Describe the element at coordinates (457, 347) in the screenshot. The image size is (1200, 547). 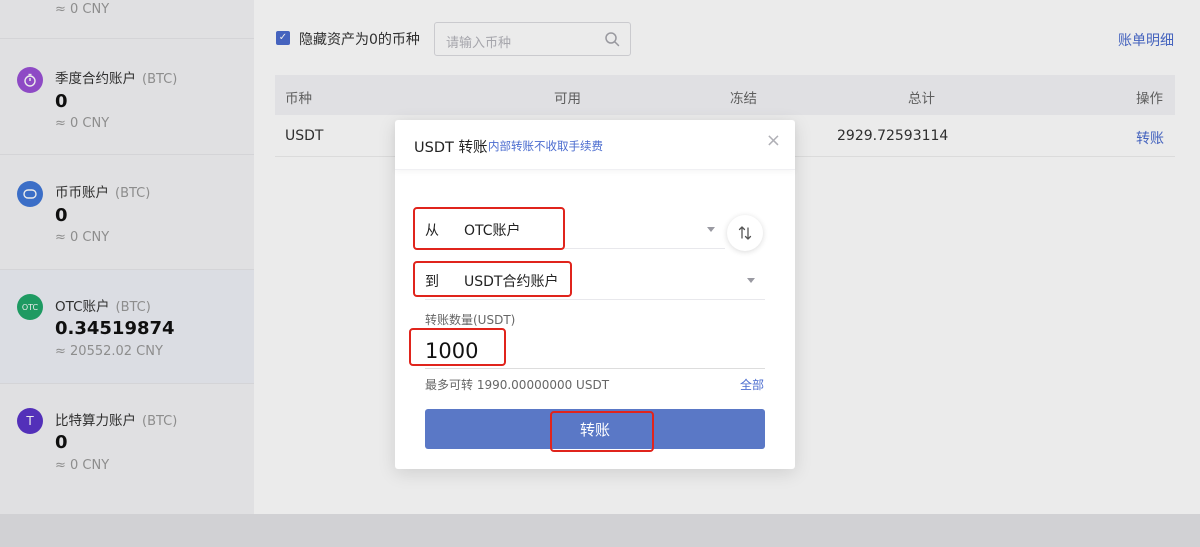
I see `annotation-box-amount` at that location.